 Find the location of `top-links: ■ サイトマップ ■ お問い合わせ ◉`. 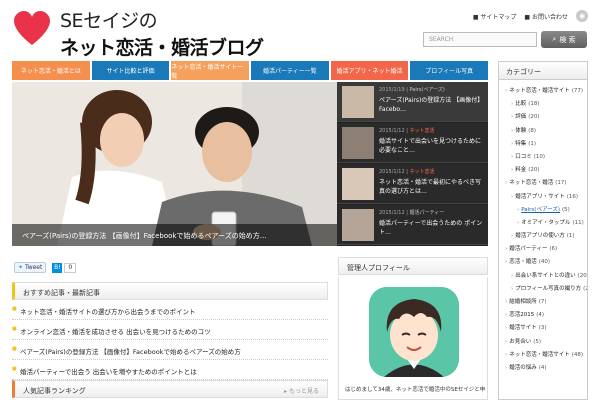

top-links: ■ サイトマップ ■ お問い合わせ ◉ is located at coordinates (530, 16).